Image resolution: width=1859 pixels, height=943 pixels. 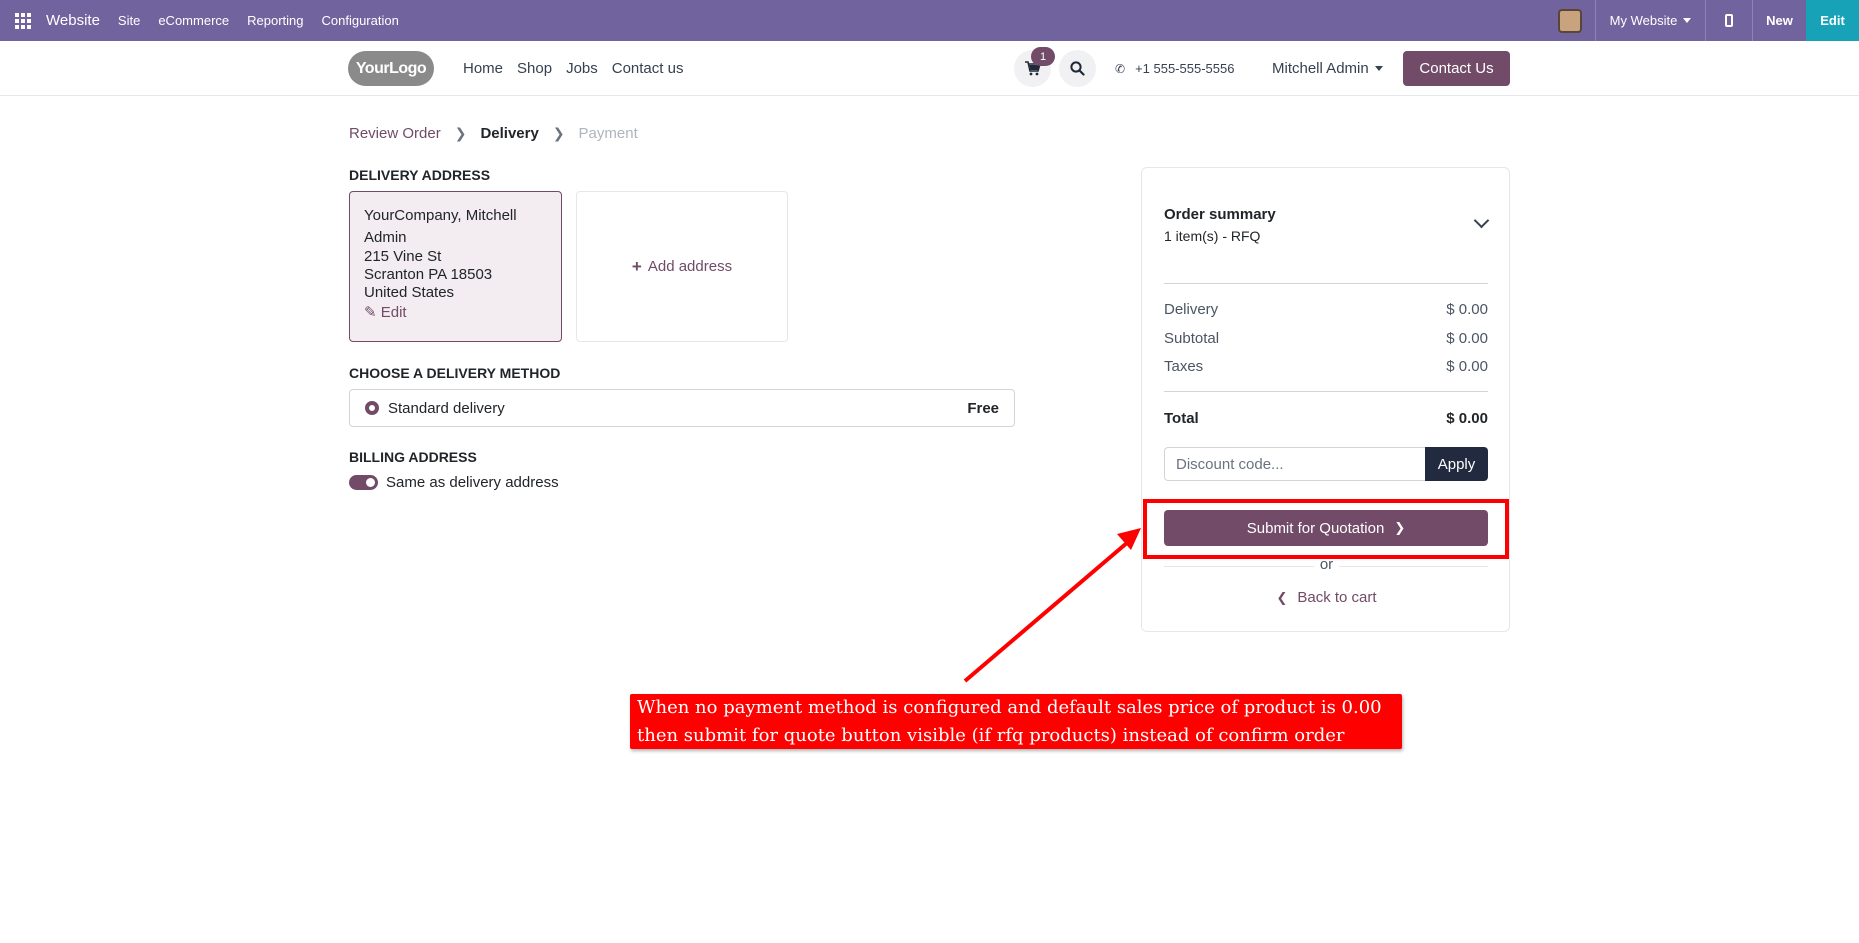 I want to click on back-to-cart-link: ❮ Back to cart, so click(x=1326, y=597).